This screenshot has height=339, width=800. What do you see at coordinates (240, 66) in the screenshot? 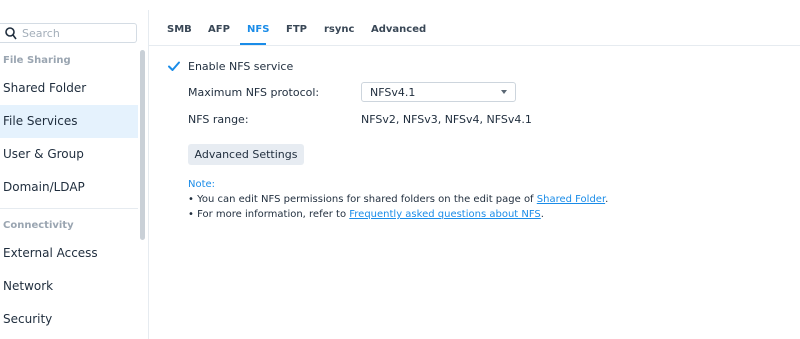
I see `enable-nfs-label: Enable NFS service` at bounding box center [240, 66].